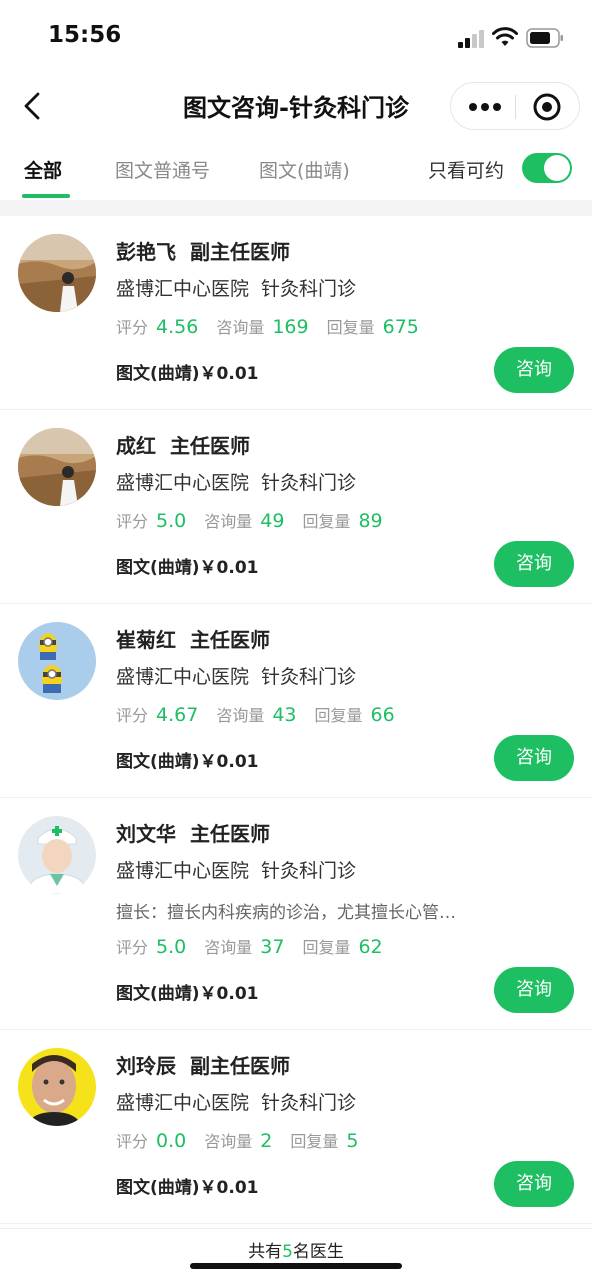 This screenshot has height=1280, width=592. I want to click on footer: 共有5名医生, so click(296, 1254).